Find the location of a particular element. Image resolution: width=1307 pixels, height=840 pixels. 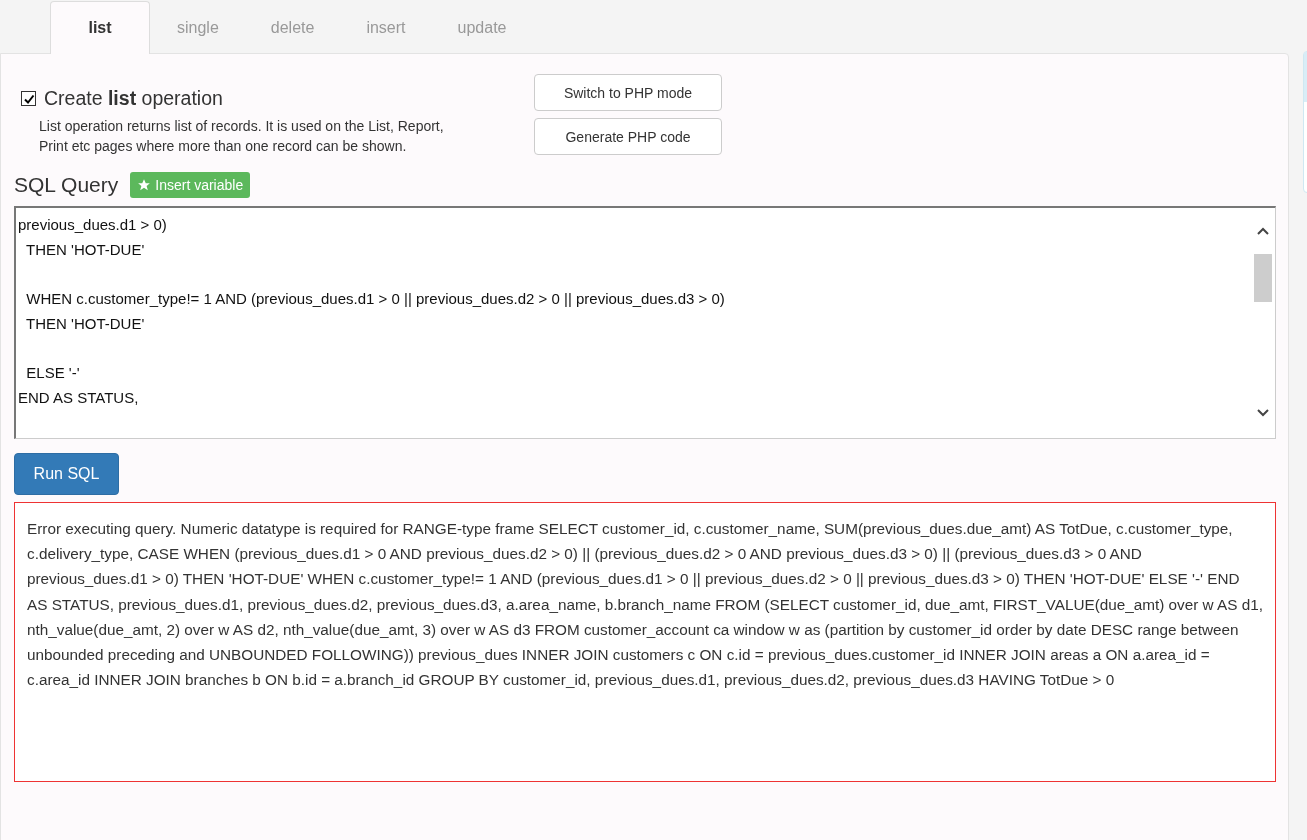

tab: delete is located at coordinates (292, 27).